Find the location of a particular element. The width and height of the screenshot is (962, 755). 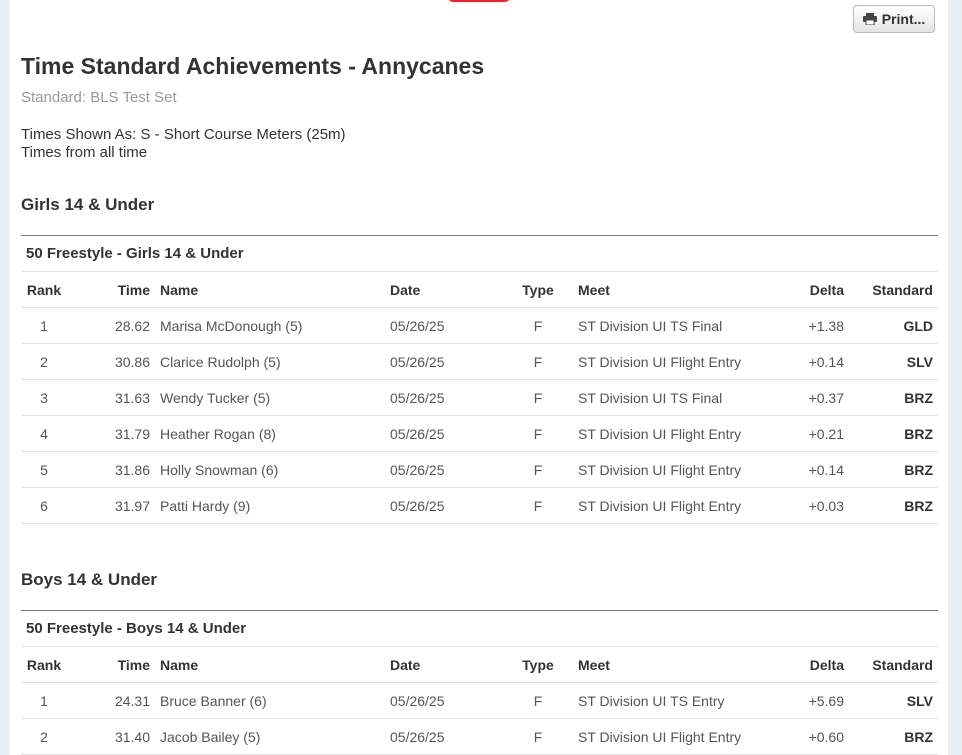

cell-name: Jacob Bailey (5) is located at coordinates (270, 736).